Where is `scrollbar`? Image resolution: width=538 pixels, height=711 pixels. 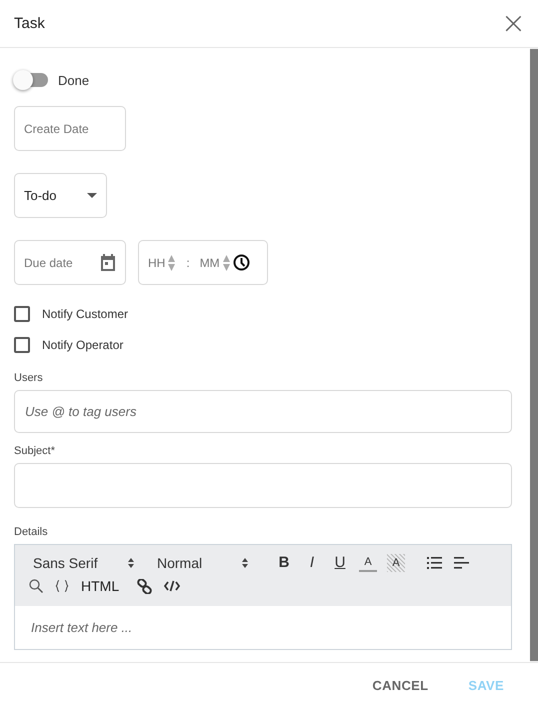
scrollbar is located at coordinates (534, 355).